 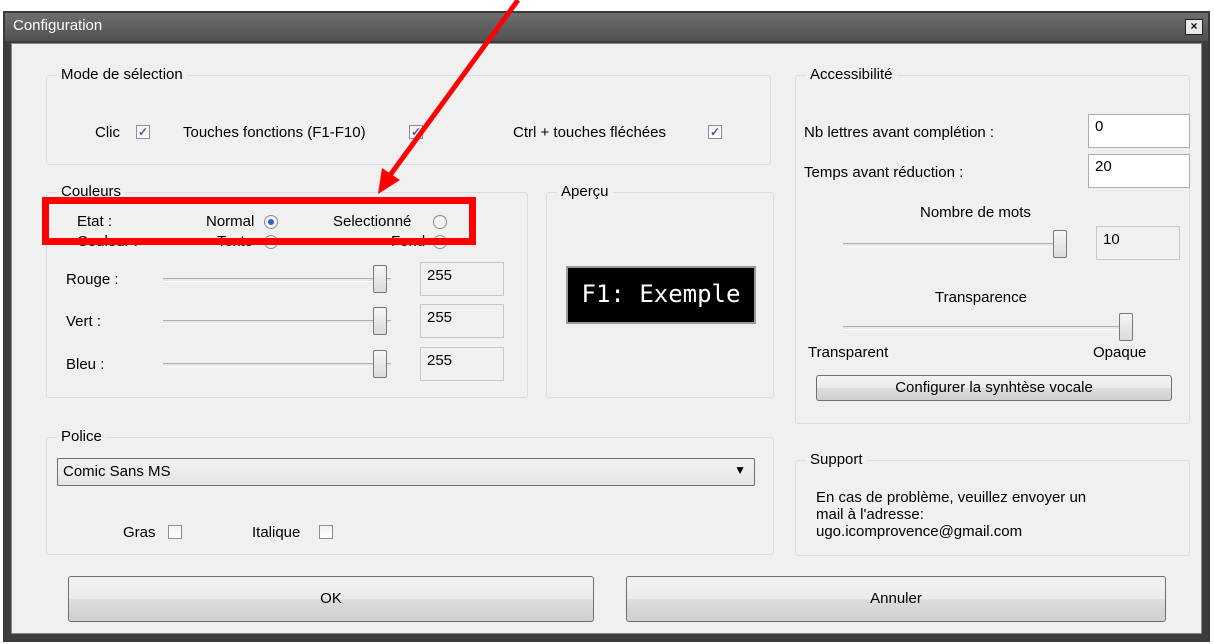 What do you see at coordinates (453, 90) in the screenshot?
I see `annotation-arrow-line` at bounding box center [453, 90].